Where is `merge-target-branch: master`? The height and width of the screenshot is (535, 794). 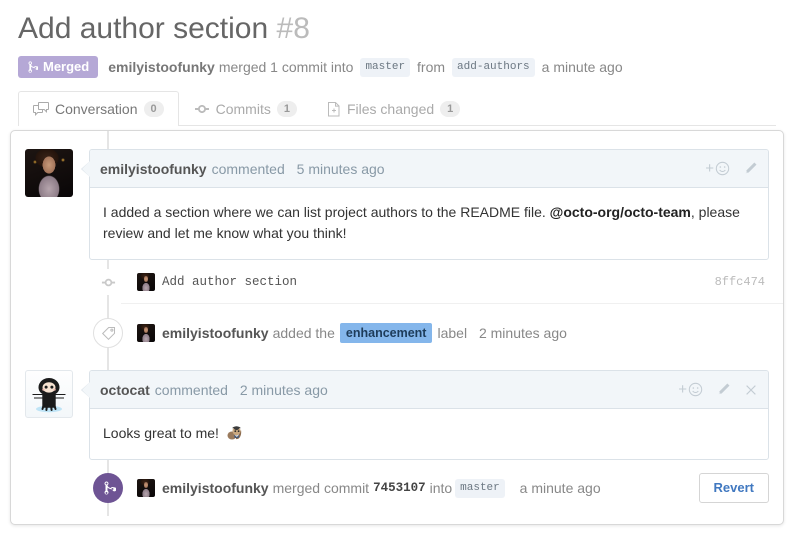 merge-target-branch: master is located at coordinates (480, 488).